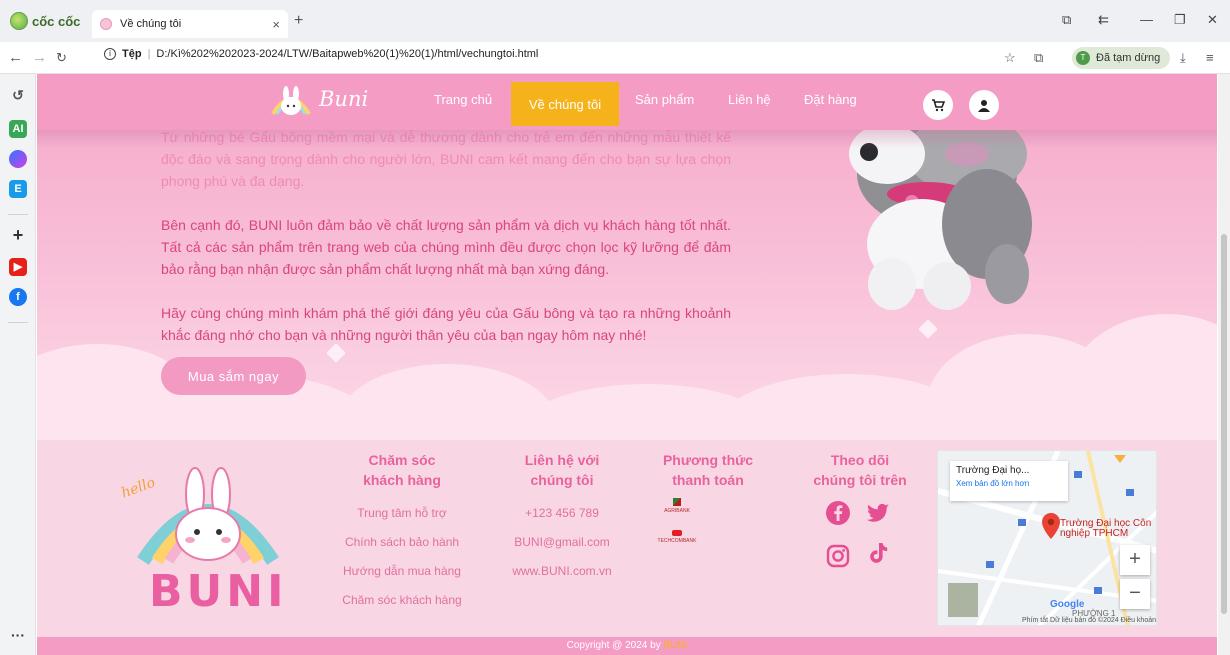  I want to click on cart-icon, so click(938, 104).